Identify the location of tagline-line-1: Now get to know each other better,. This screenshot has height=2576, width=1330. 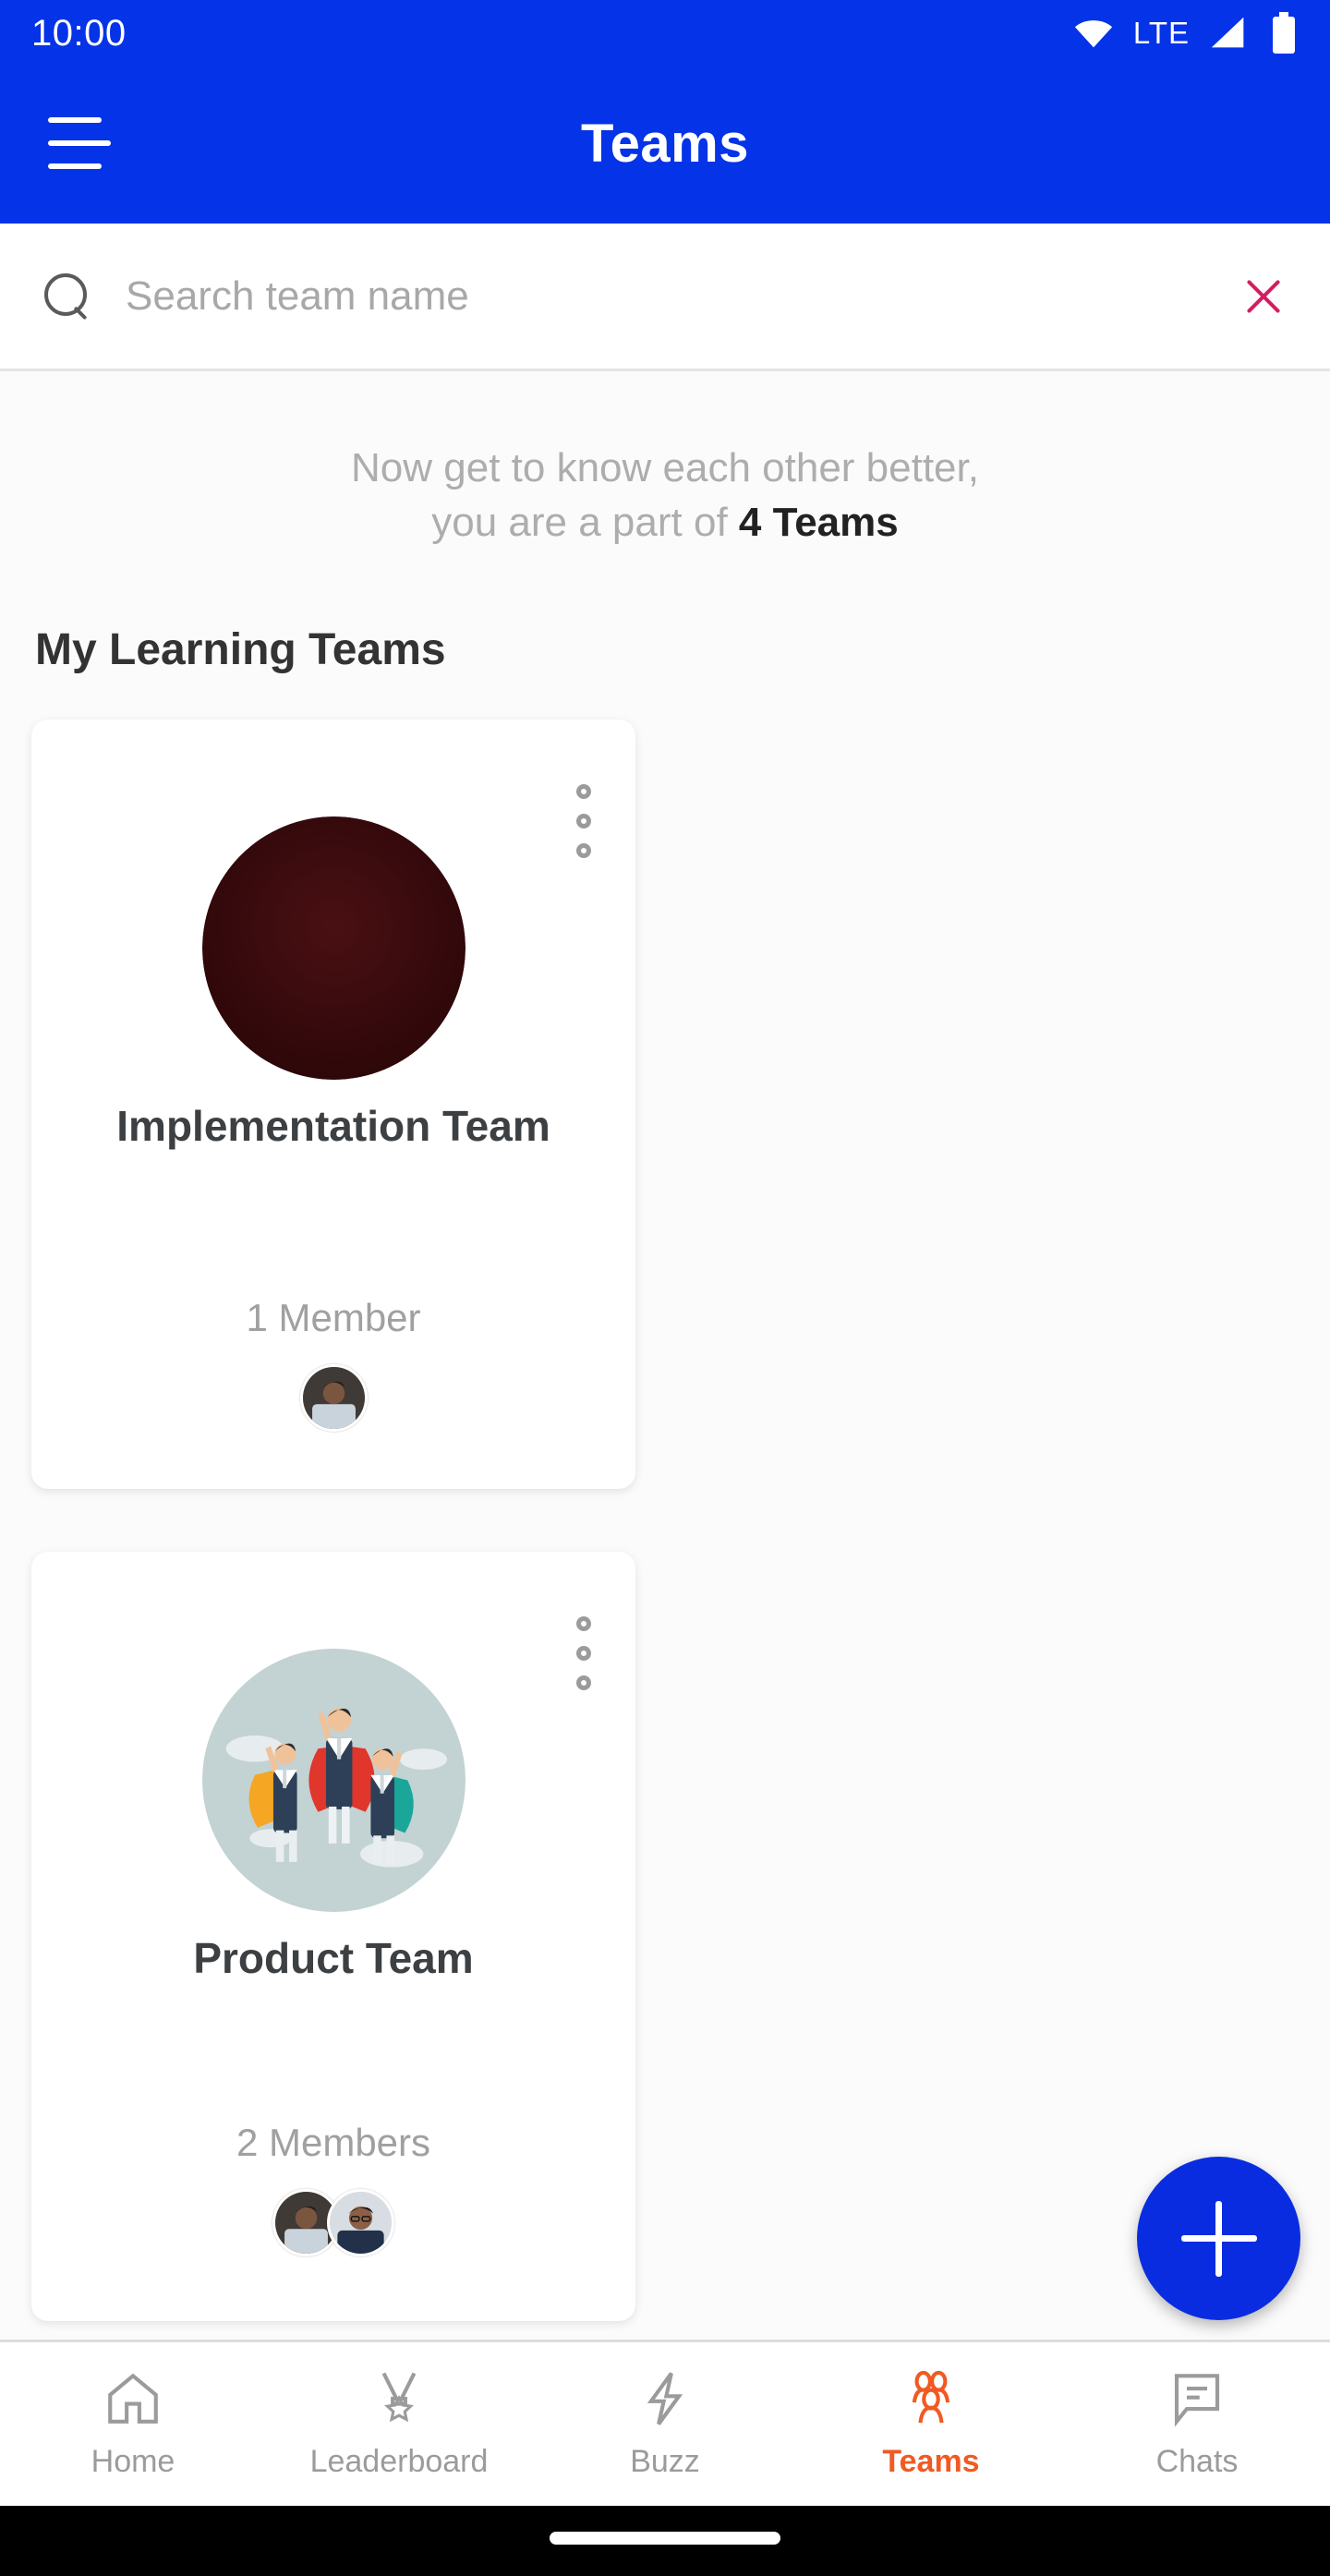
(665, 467).